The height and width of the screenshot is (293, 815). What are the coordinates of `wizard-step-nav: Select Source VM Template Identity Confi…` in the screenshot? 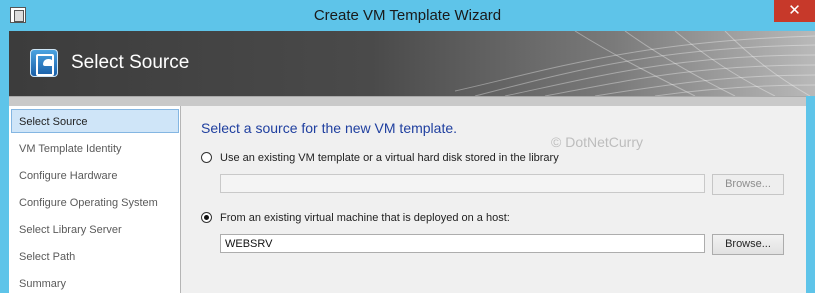 It's located at (95, 199).